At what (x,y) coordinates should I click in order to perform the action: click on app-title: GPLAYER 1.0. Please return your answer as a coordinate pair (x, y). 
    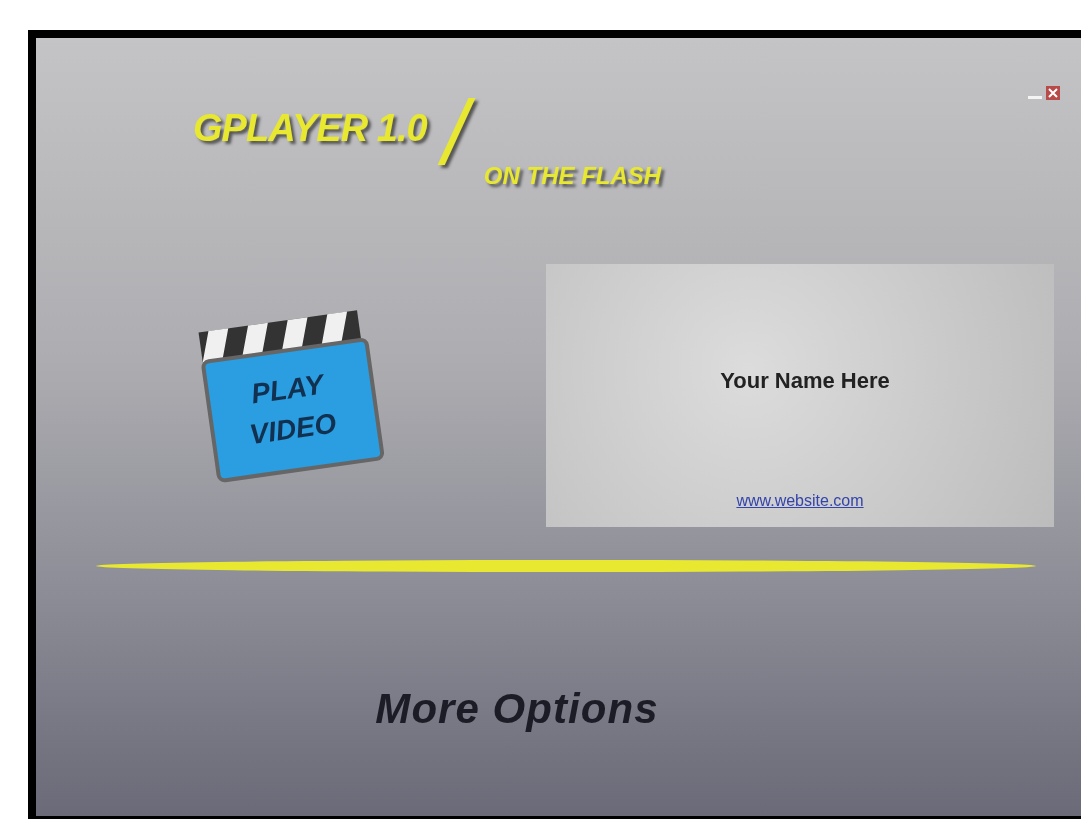
    Looking at the image, I should click on (310, 128).